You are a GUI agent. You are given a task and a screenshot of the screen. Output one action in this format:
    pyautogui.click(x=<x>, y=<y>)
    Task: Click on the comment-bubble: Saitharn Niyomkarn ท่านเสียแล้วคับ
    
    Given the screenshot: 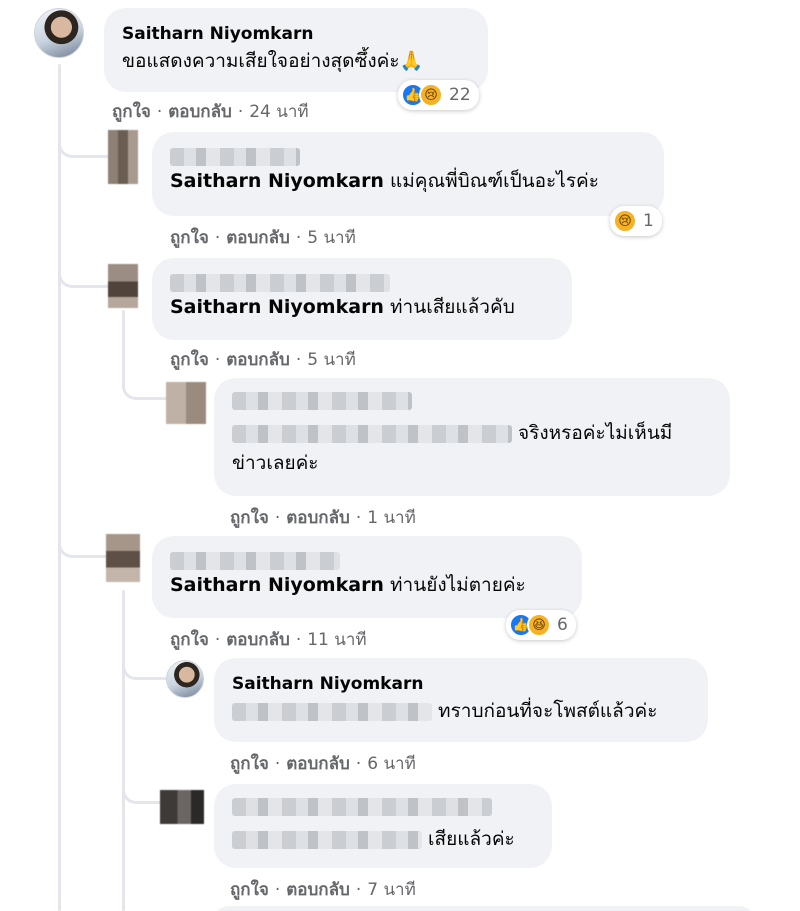 What is the action you would take?
    pyautogui.click(x=362, y=299)
    